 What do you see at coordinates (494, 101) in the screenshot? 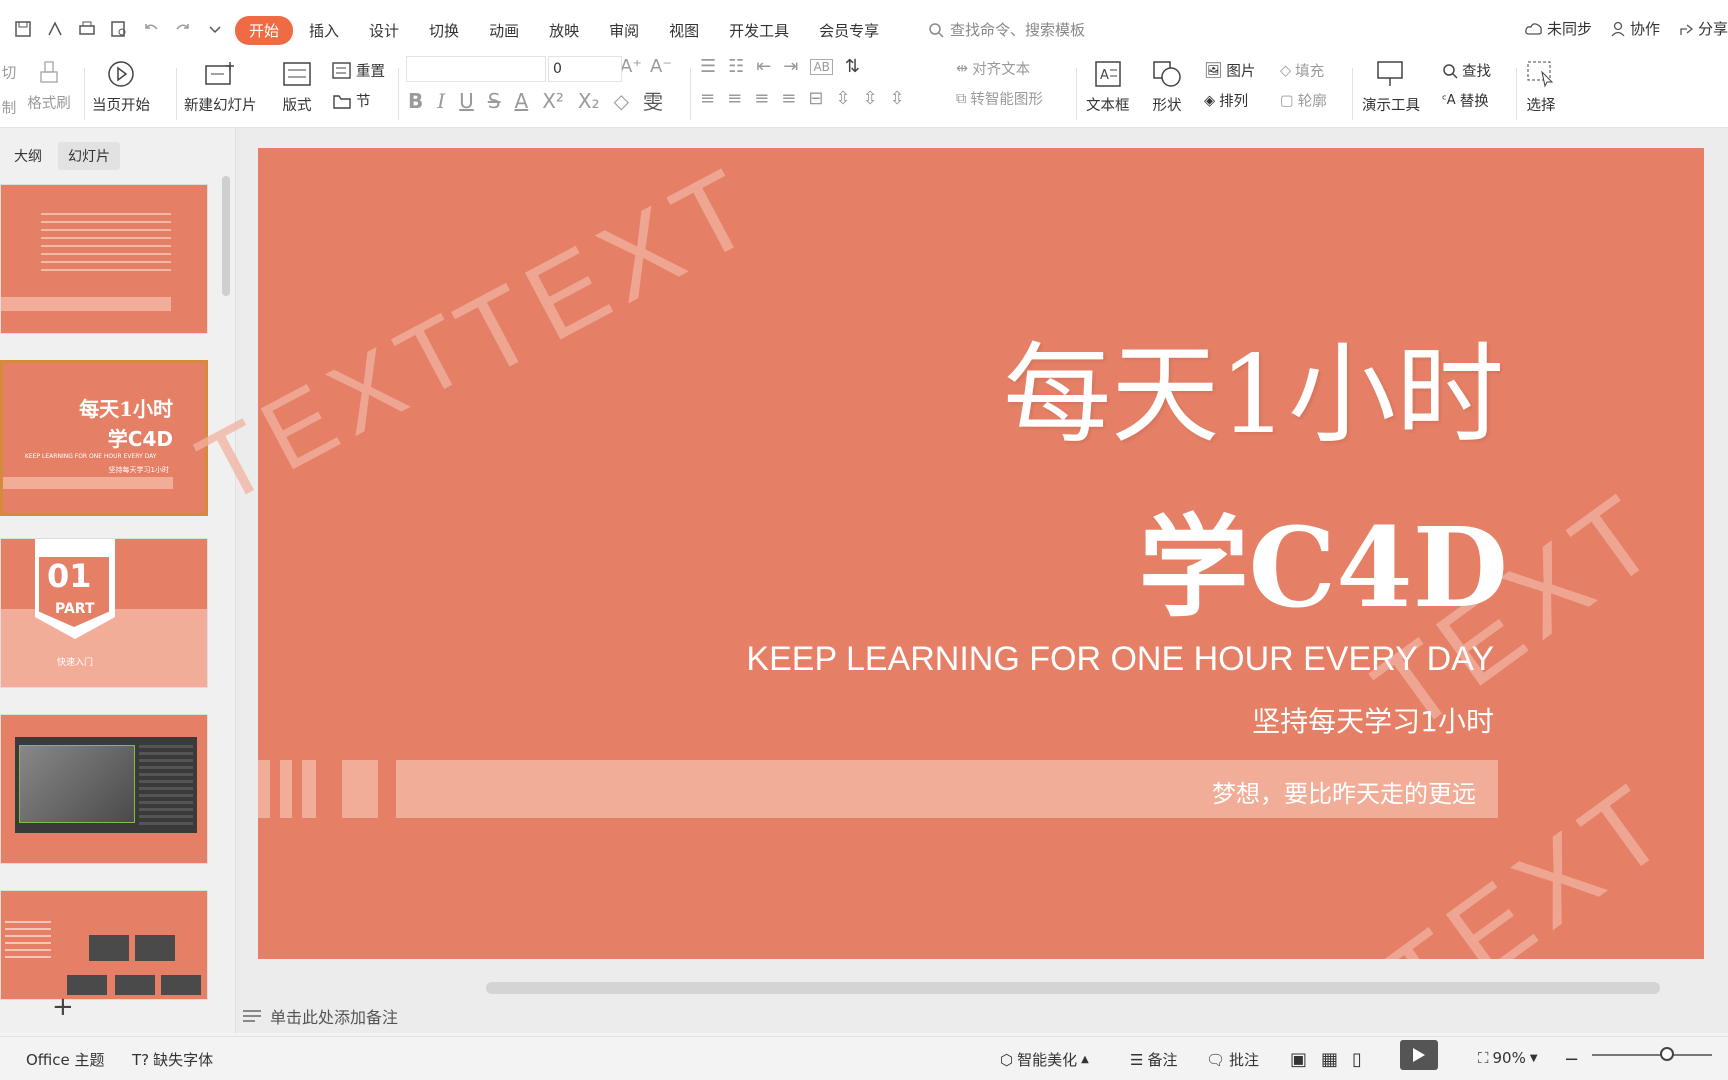
I see `strikethrough-icon: S` at bounding box center [494, 101].